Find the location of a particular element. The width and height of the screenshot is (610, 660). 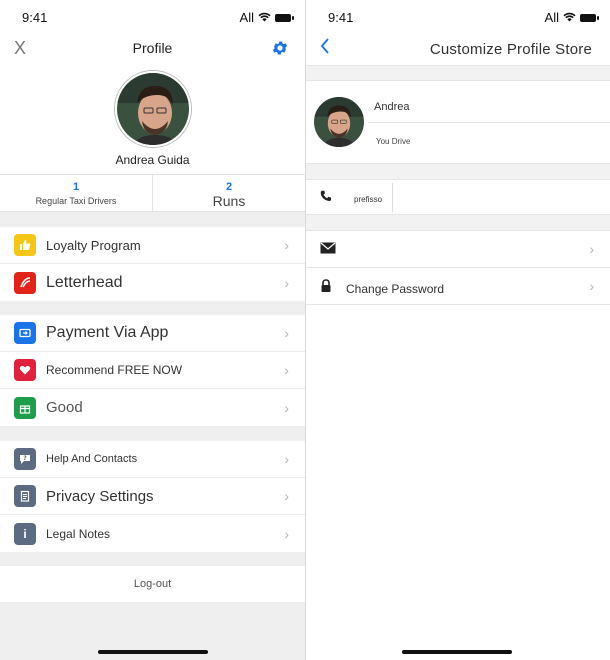

change-password-row: Change Password › is located at coordinates (458, 286).